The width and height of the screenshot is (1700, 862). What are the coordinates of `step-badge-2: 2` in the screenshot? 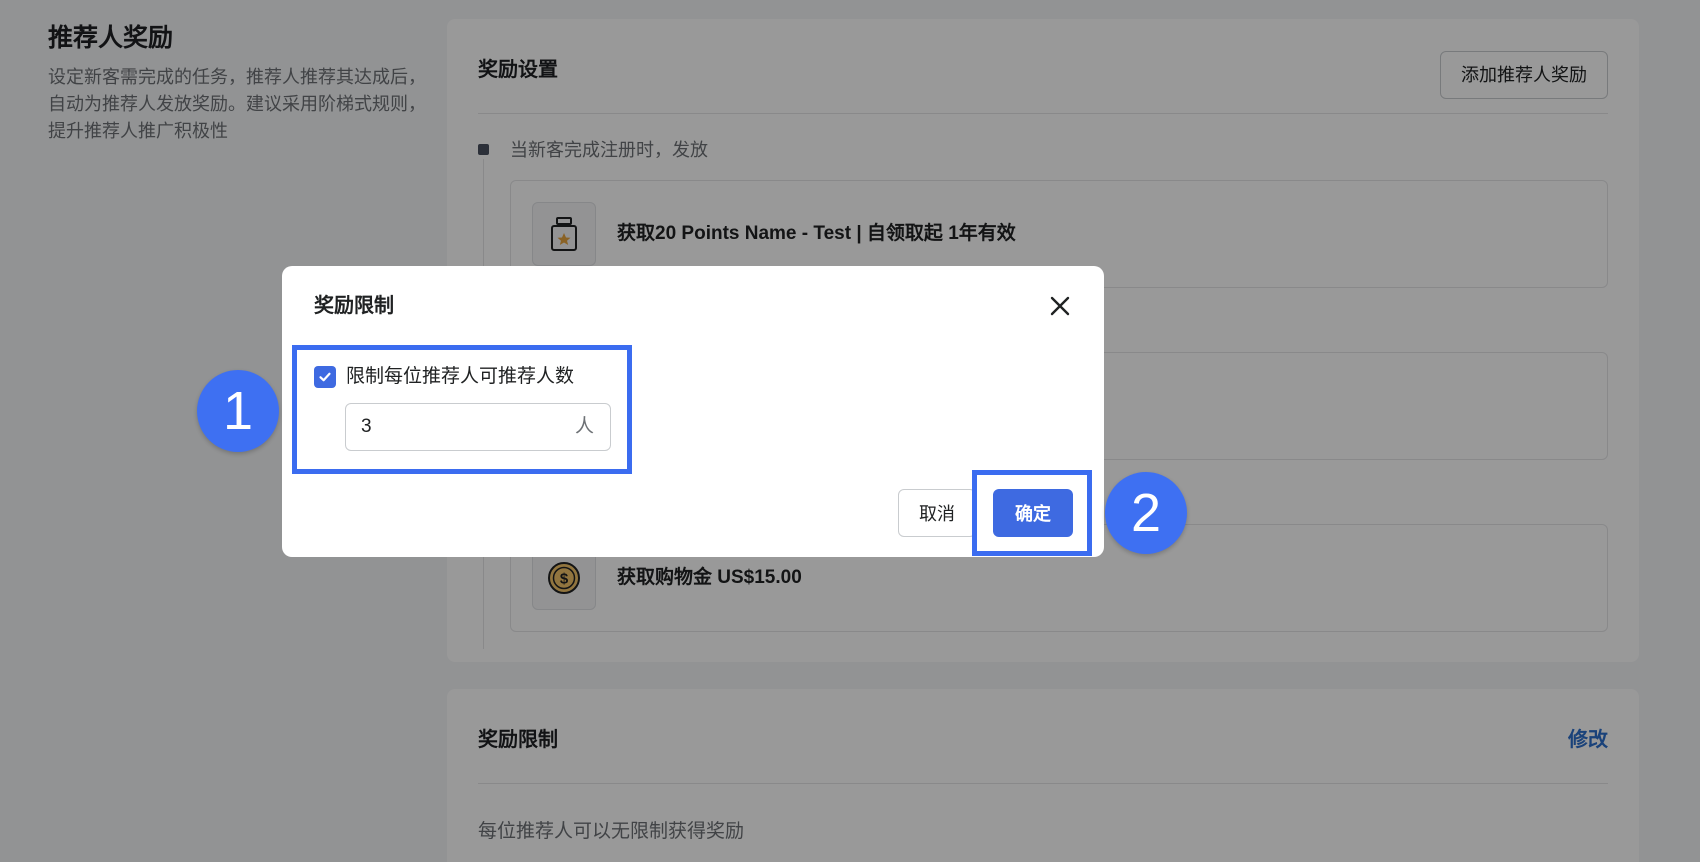 It's located at (1146, 513).